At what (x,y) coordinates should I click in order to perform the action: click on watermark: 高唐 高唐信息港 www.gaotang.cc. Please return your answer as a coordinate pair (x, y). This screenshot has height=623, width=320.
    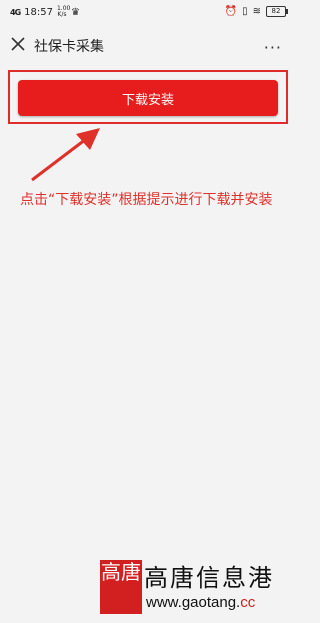
    Looking at the image, I should click on (198, 589).